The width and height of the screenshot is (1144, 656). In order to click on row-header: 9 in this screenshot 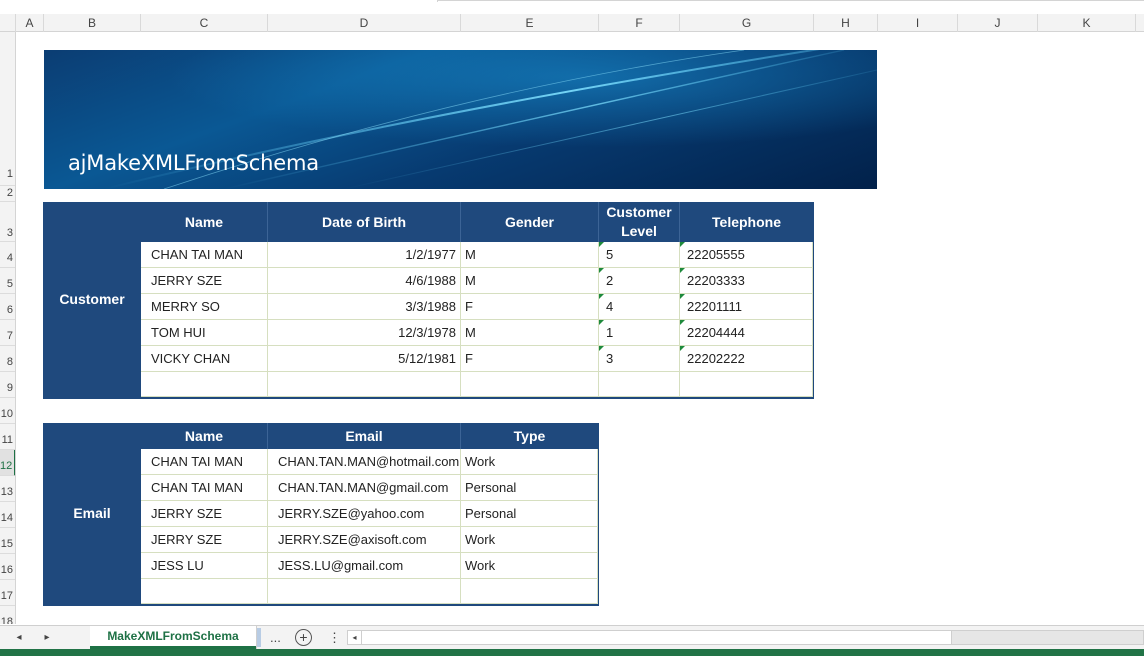, I will do `click(7, 385)`.